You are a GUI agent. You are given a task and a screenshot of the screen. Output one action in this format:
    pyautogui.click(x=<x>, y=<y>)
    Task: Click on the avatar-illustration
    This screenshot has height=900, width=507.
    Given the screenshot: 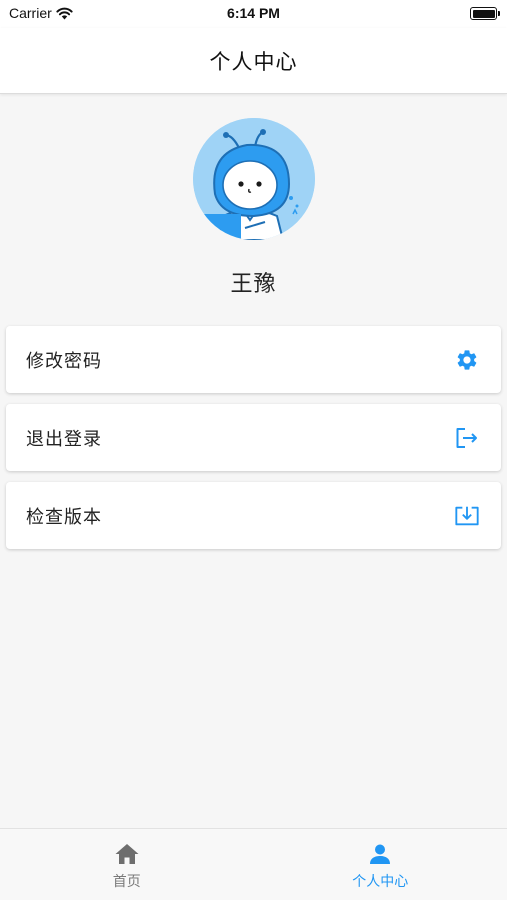 What is the action you would take?
    pyautogui.click(x=254, y=179)
    